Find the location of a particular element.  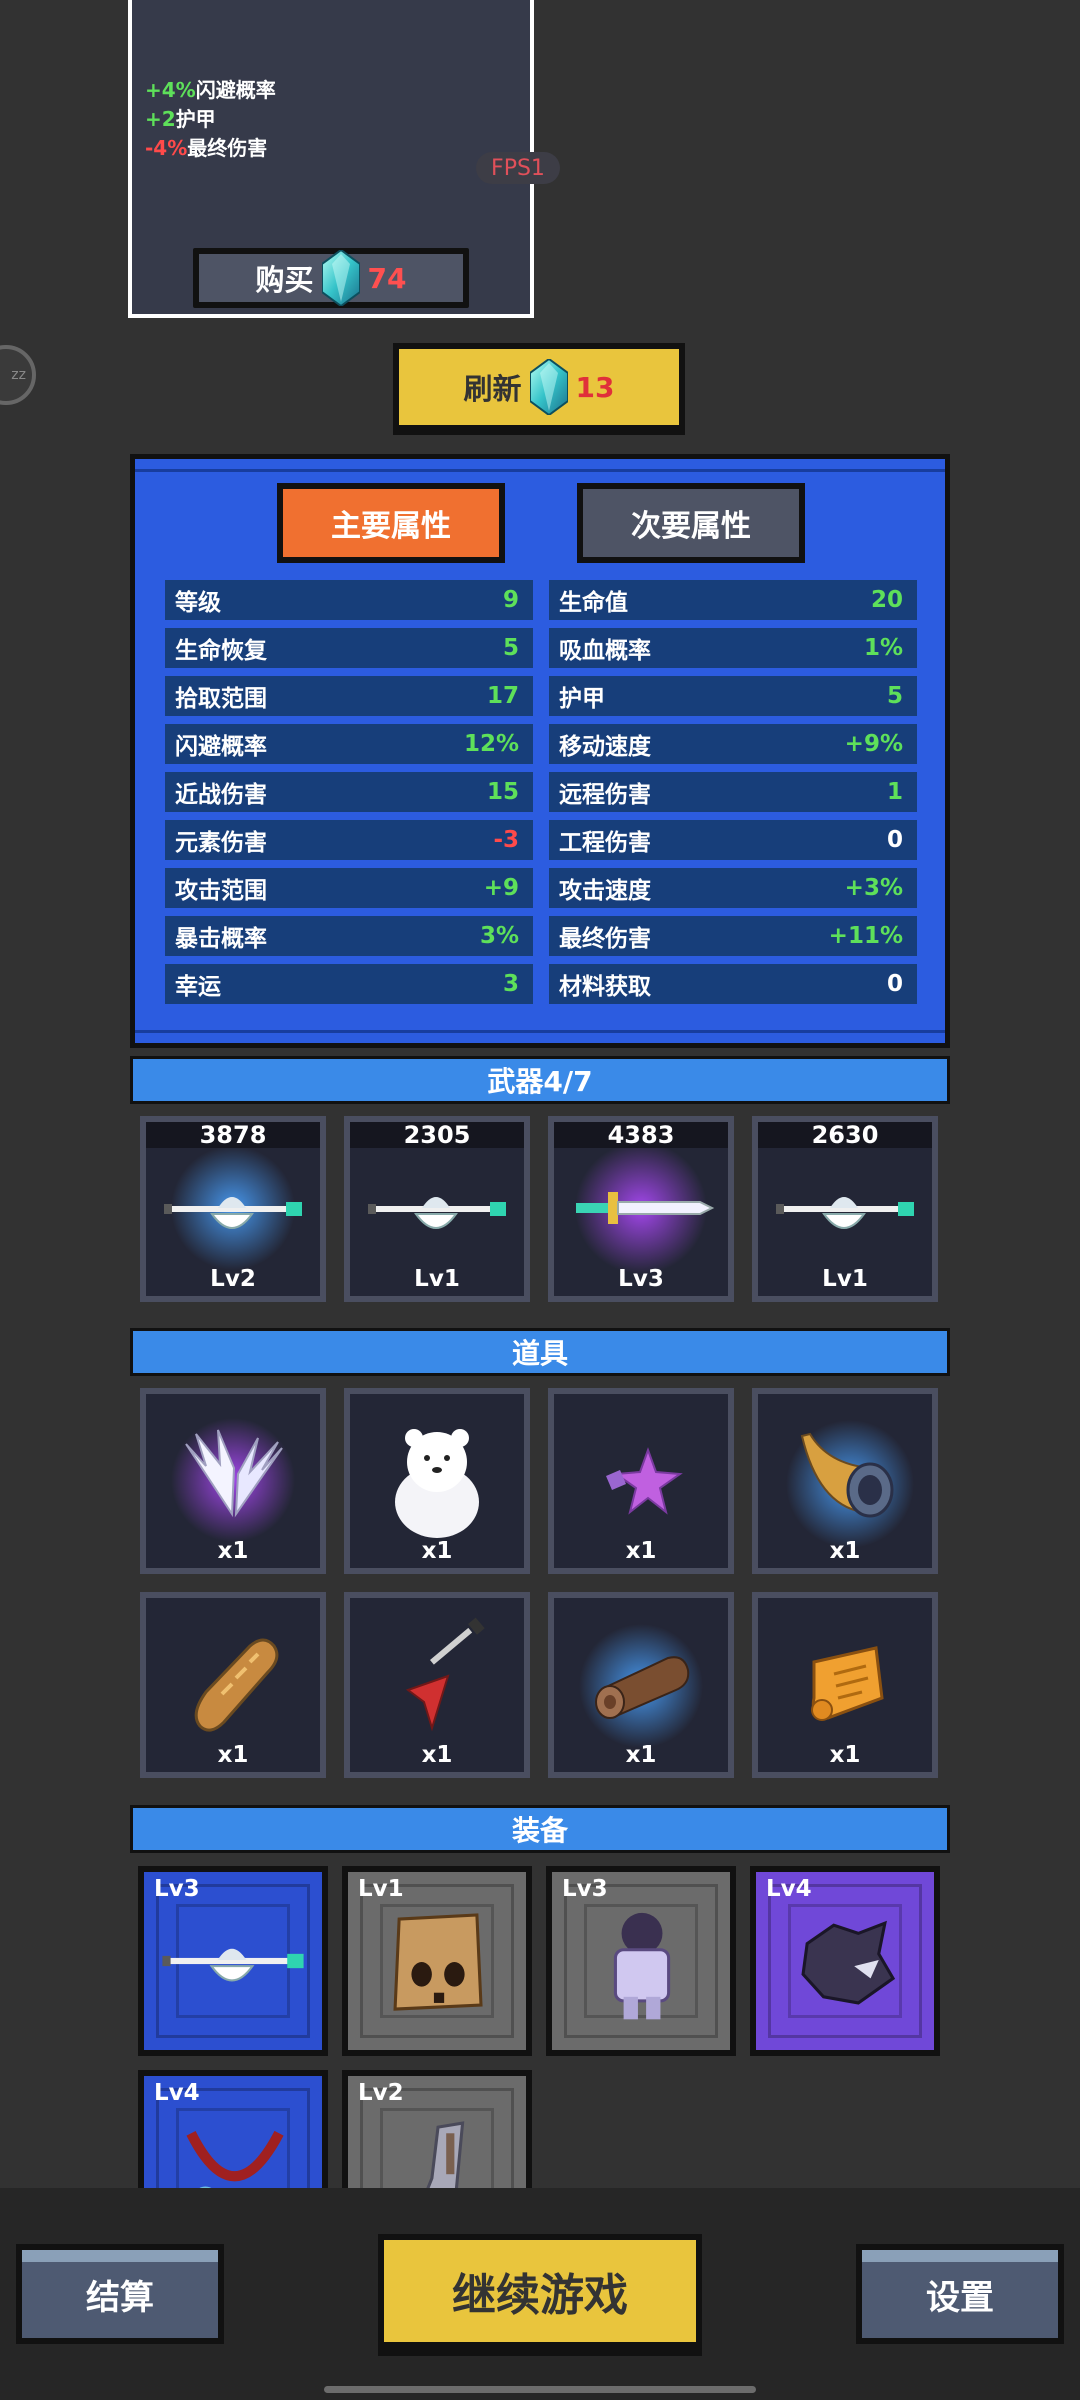

stat-row: 幸运 3 is located at coordinates (349, 984).